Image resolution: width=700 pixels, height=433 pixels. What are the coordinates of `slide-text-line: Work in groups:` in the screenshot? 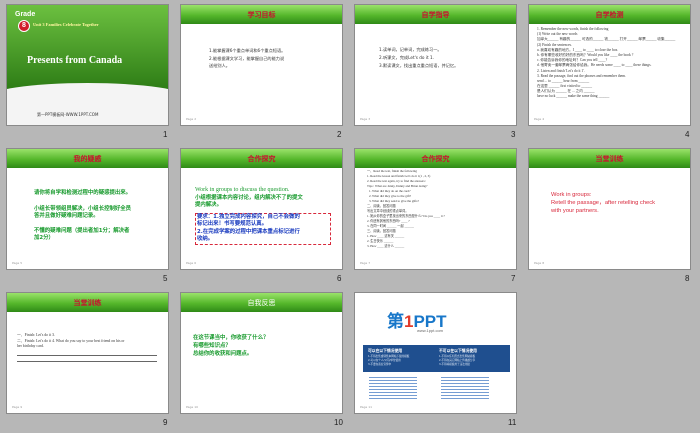 It's located at (571, 195).